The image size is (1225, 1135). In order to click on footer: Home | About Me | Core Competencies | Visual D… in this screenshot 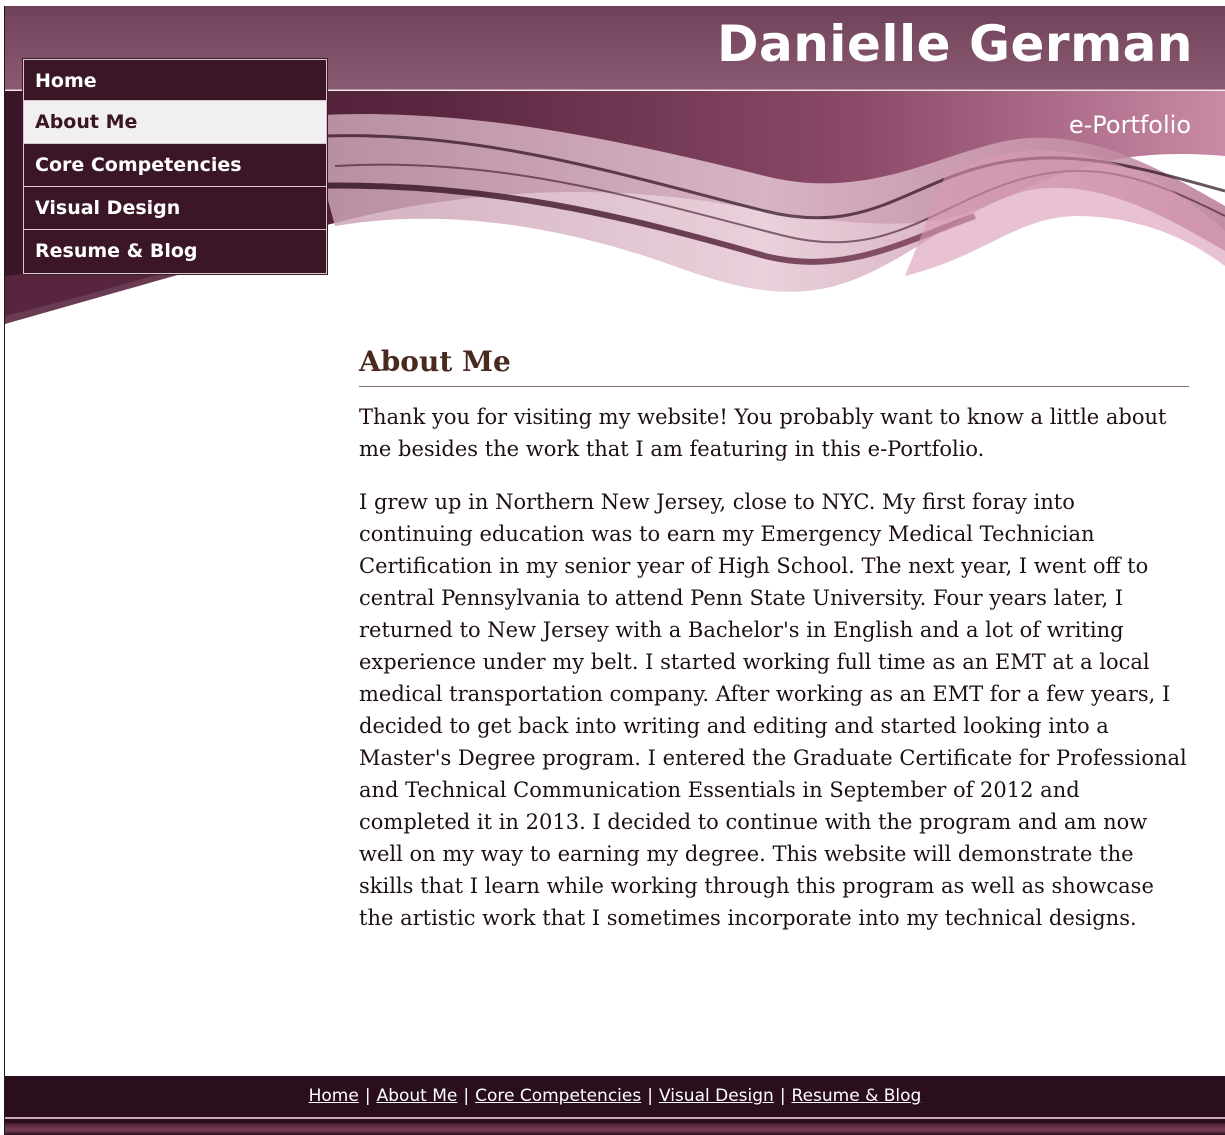, I will do `click(615, 1105)`.